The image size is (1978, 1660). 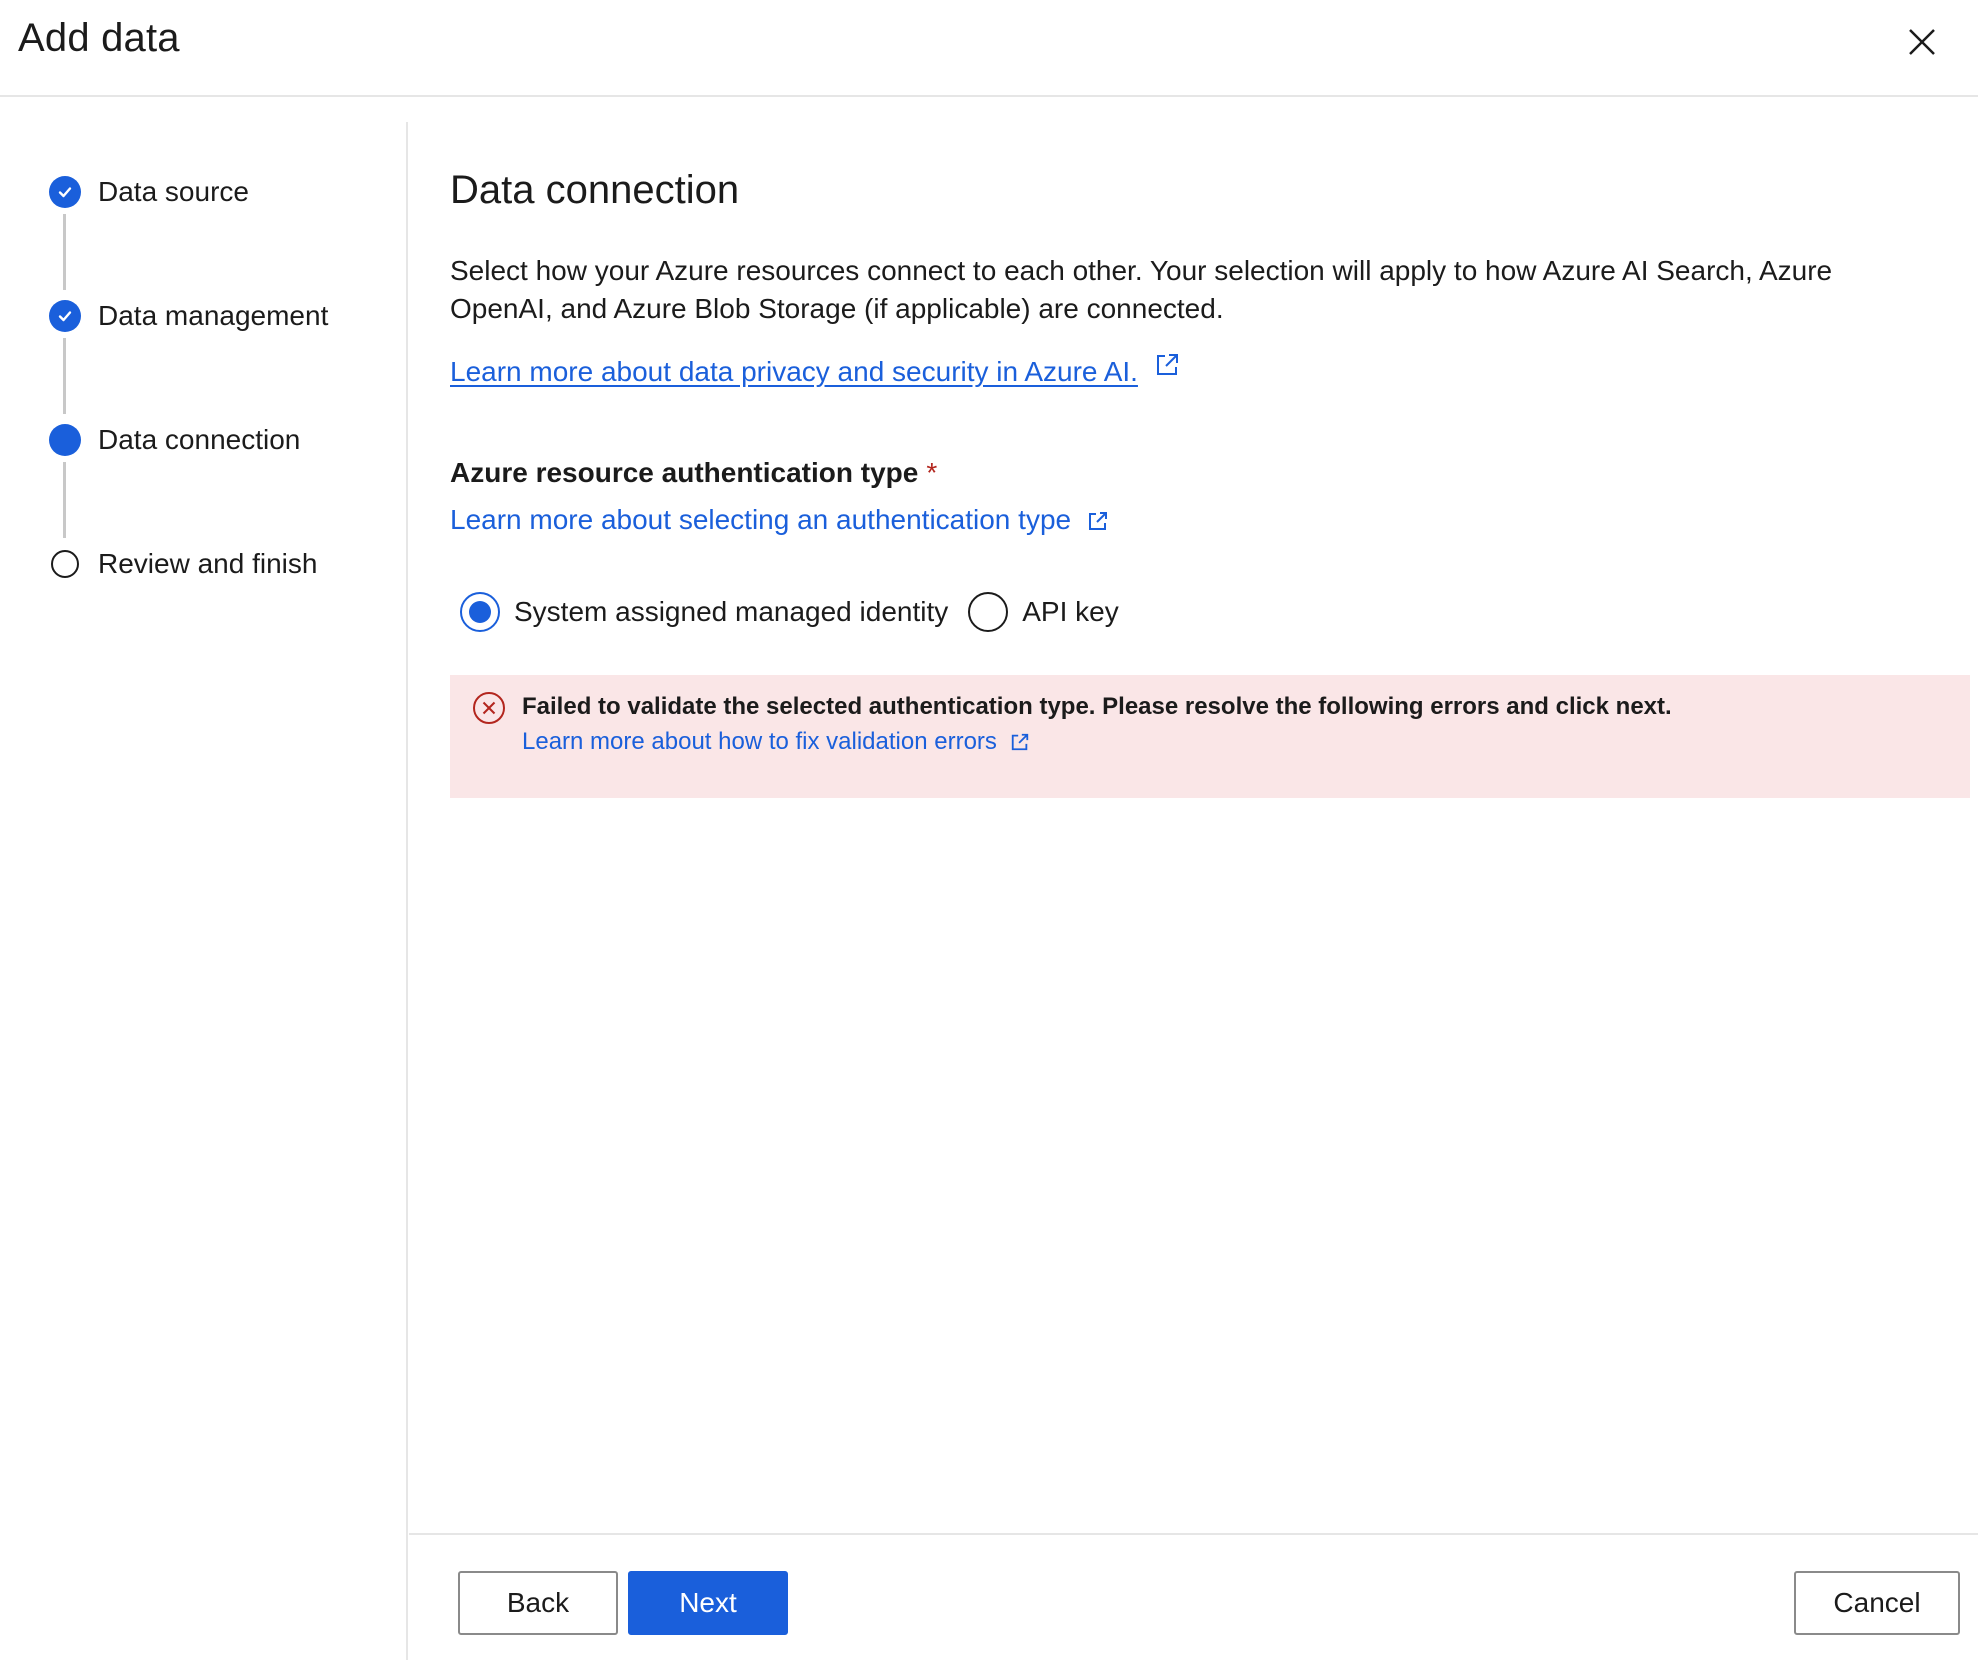 I want to click on dialog-title: Add data, so click(x=99, y=38).